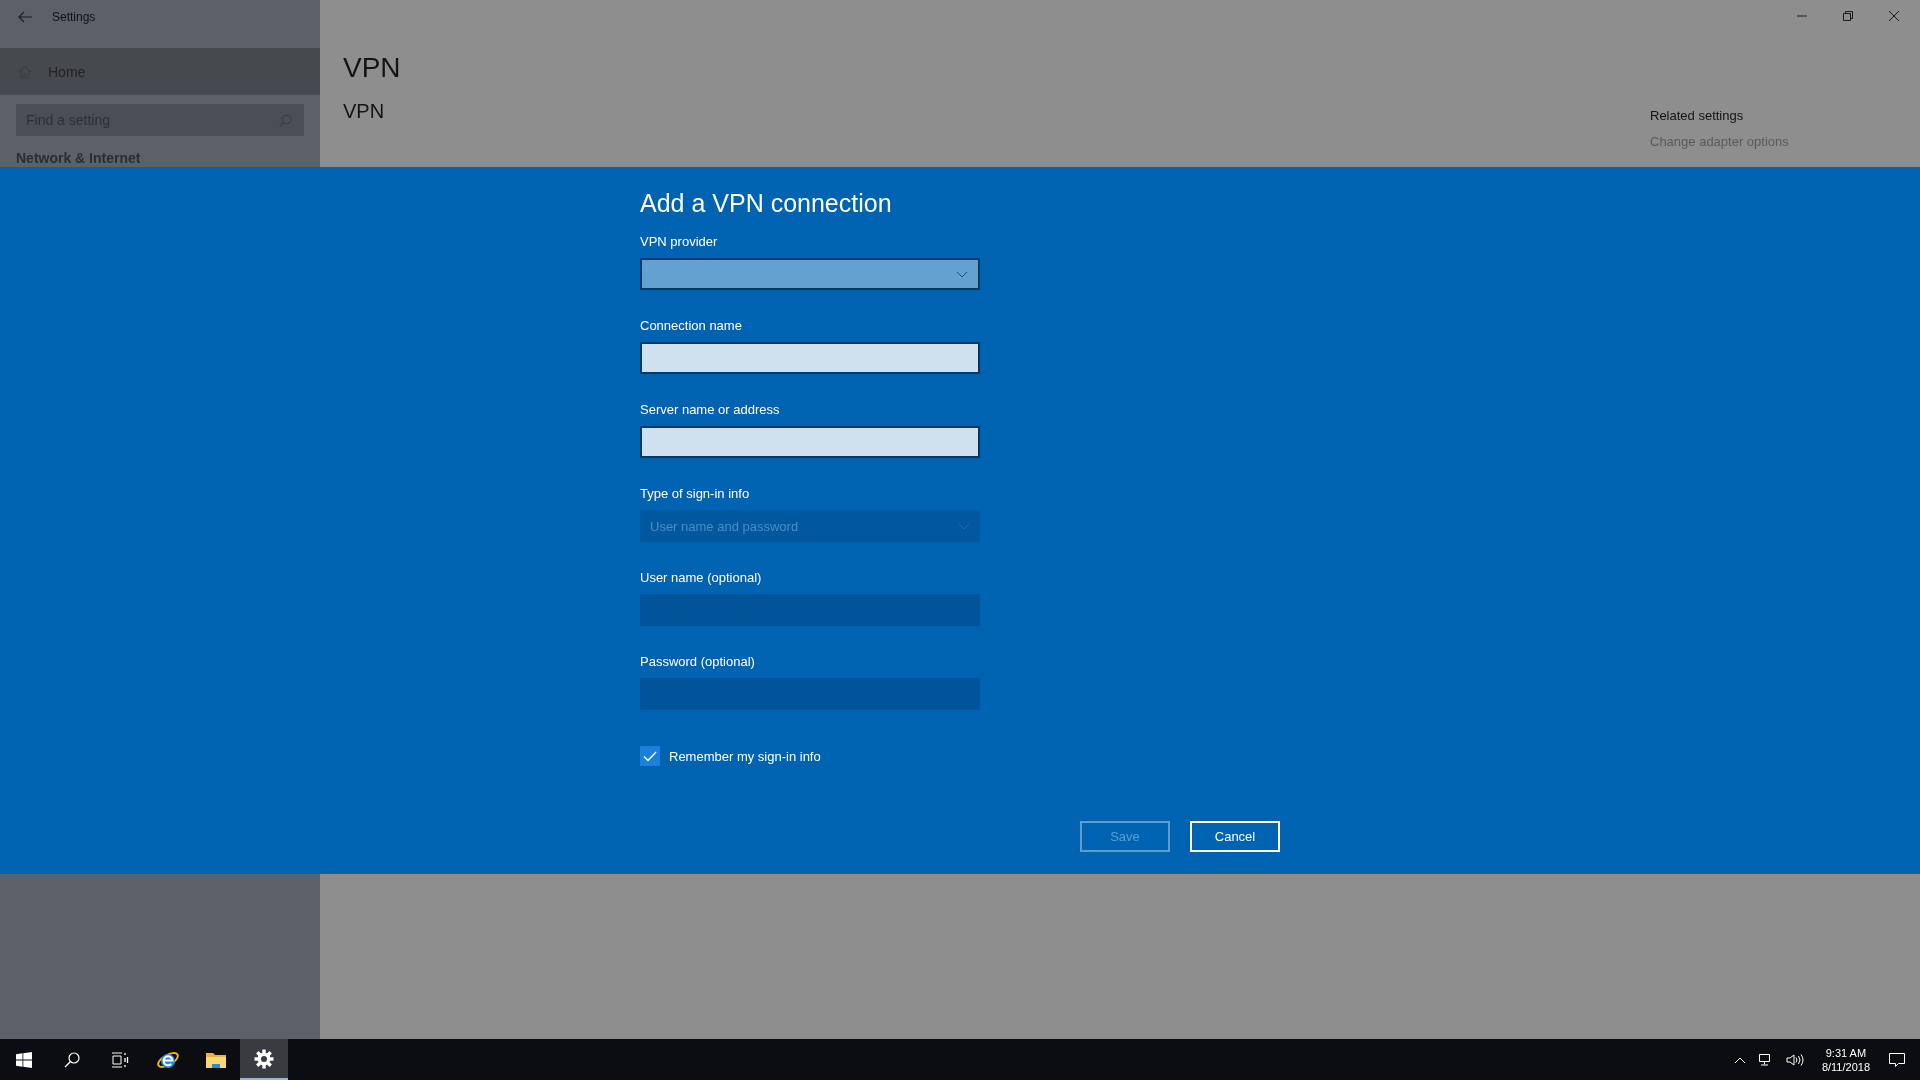 This screenshot has width=1920, height=1080. Describe the element at coordinates (1794, 1059) in the screenshot. I see `volume-icon` at that location.